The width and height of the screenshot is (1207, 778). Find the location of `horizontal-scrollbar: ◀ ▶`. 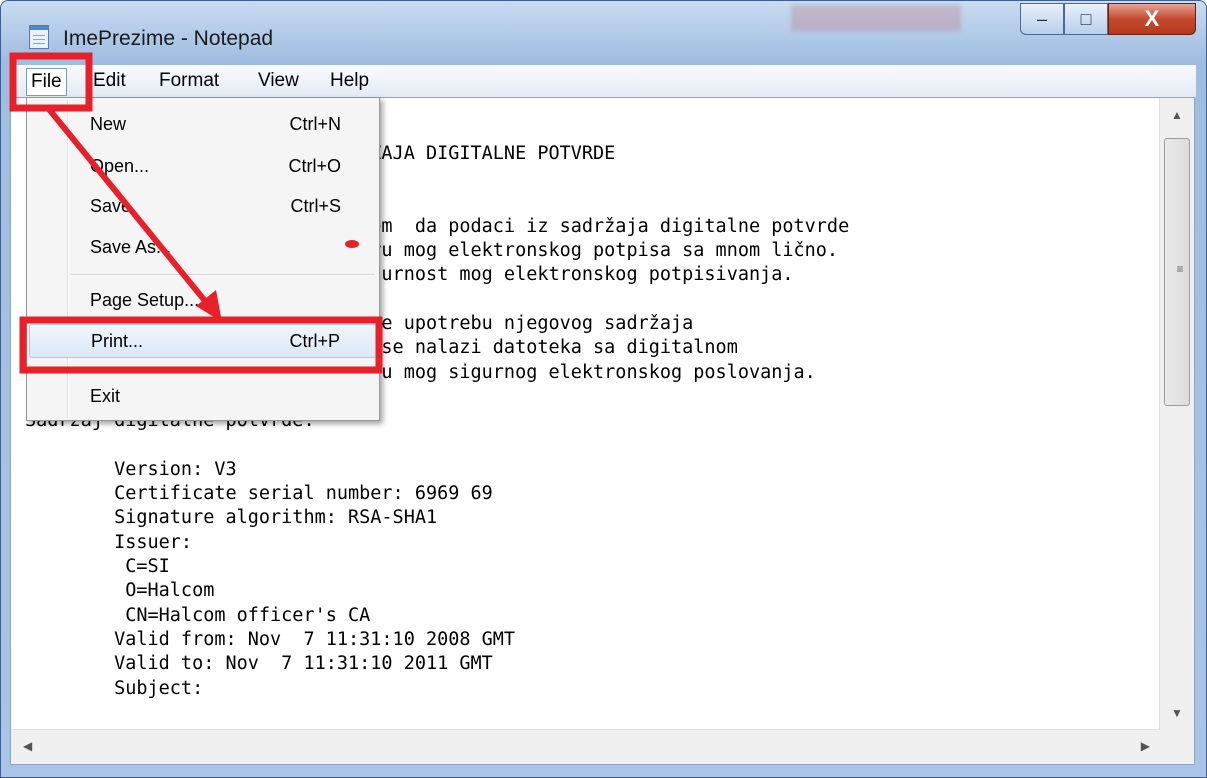

horizontal-scrollbar: ◀ ▶ is located at coordinates (585, 746).